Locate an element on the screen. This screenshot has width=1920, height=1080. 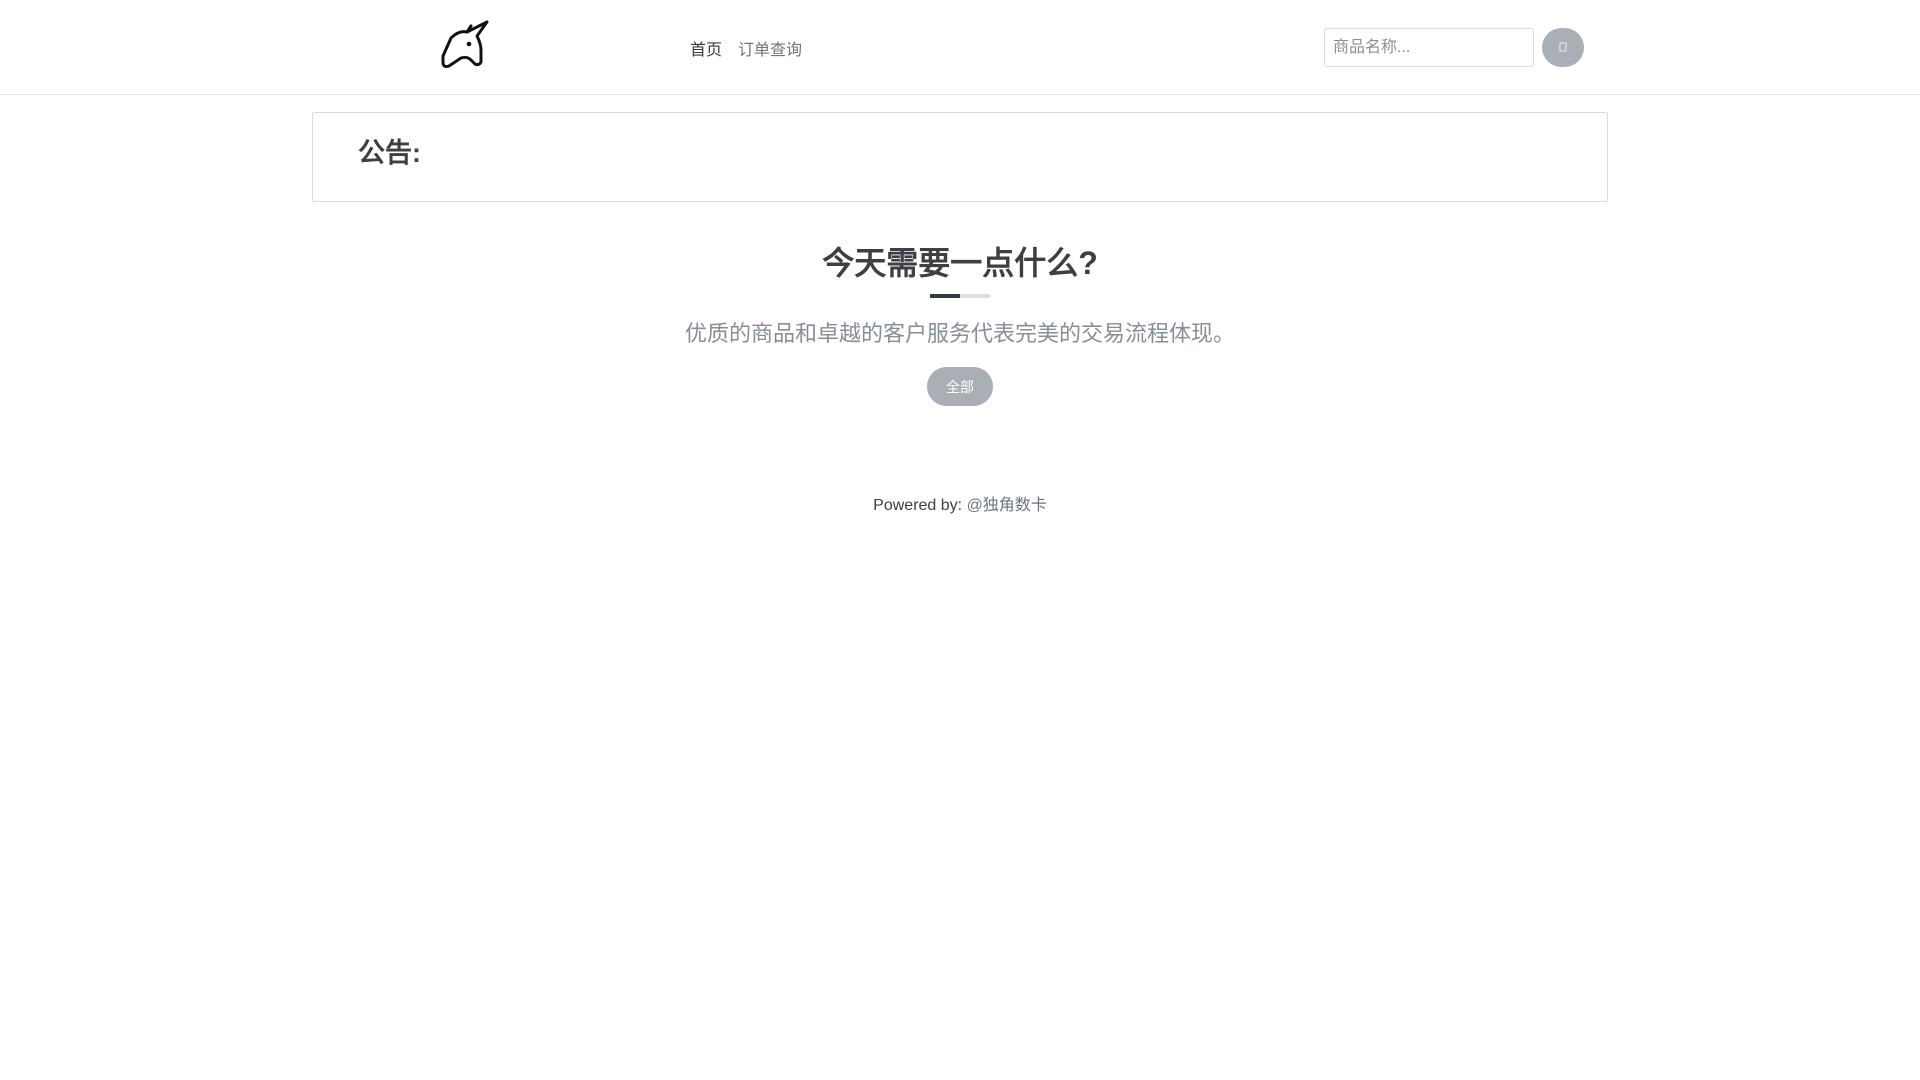
footer-brand-link: @独角数卡 is located at coordinates (1007, 505).